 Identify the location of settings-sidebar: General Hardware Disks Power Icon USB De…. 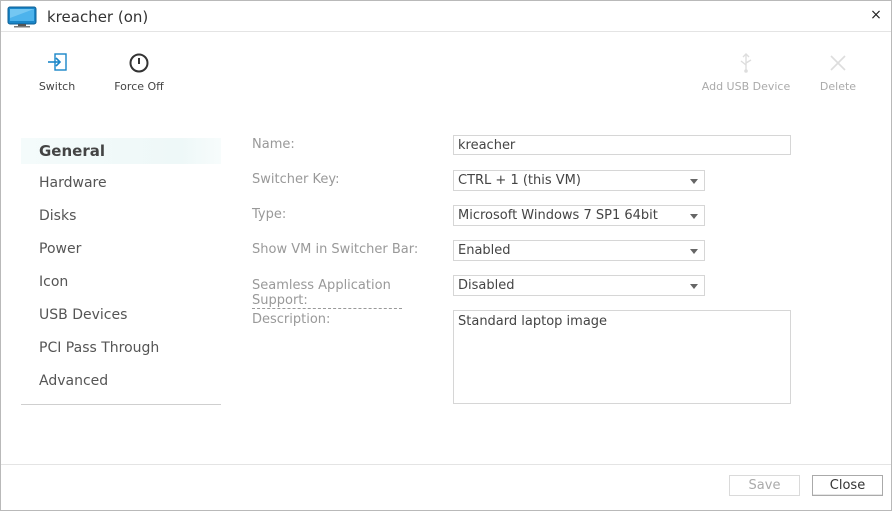
(121, 269).